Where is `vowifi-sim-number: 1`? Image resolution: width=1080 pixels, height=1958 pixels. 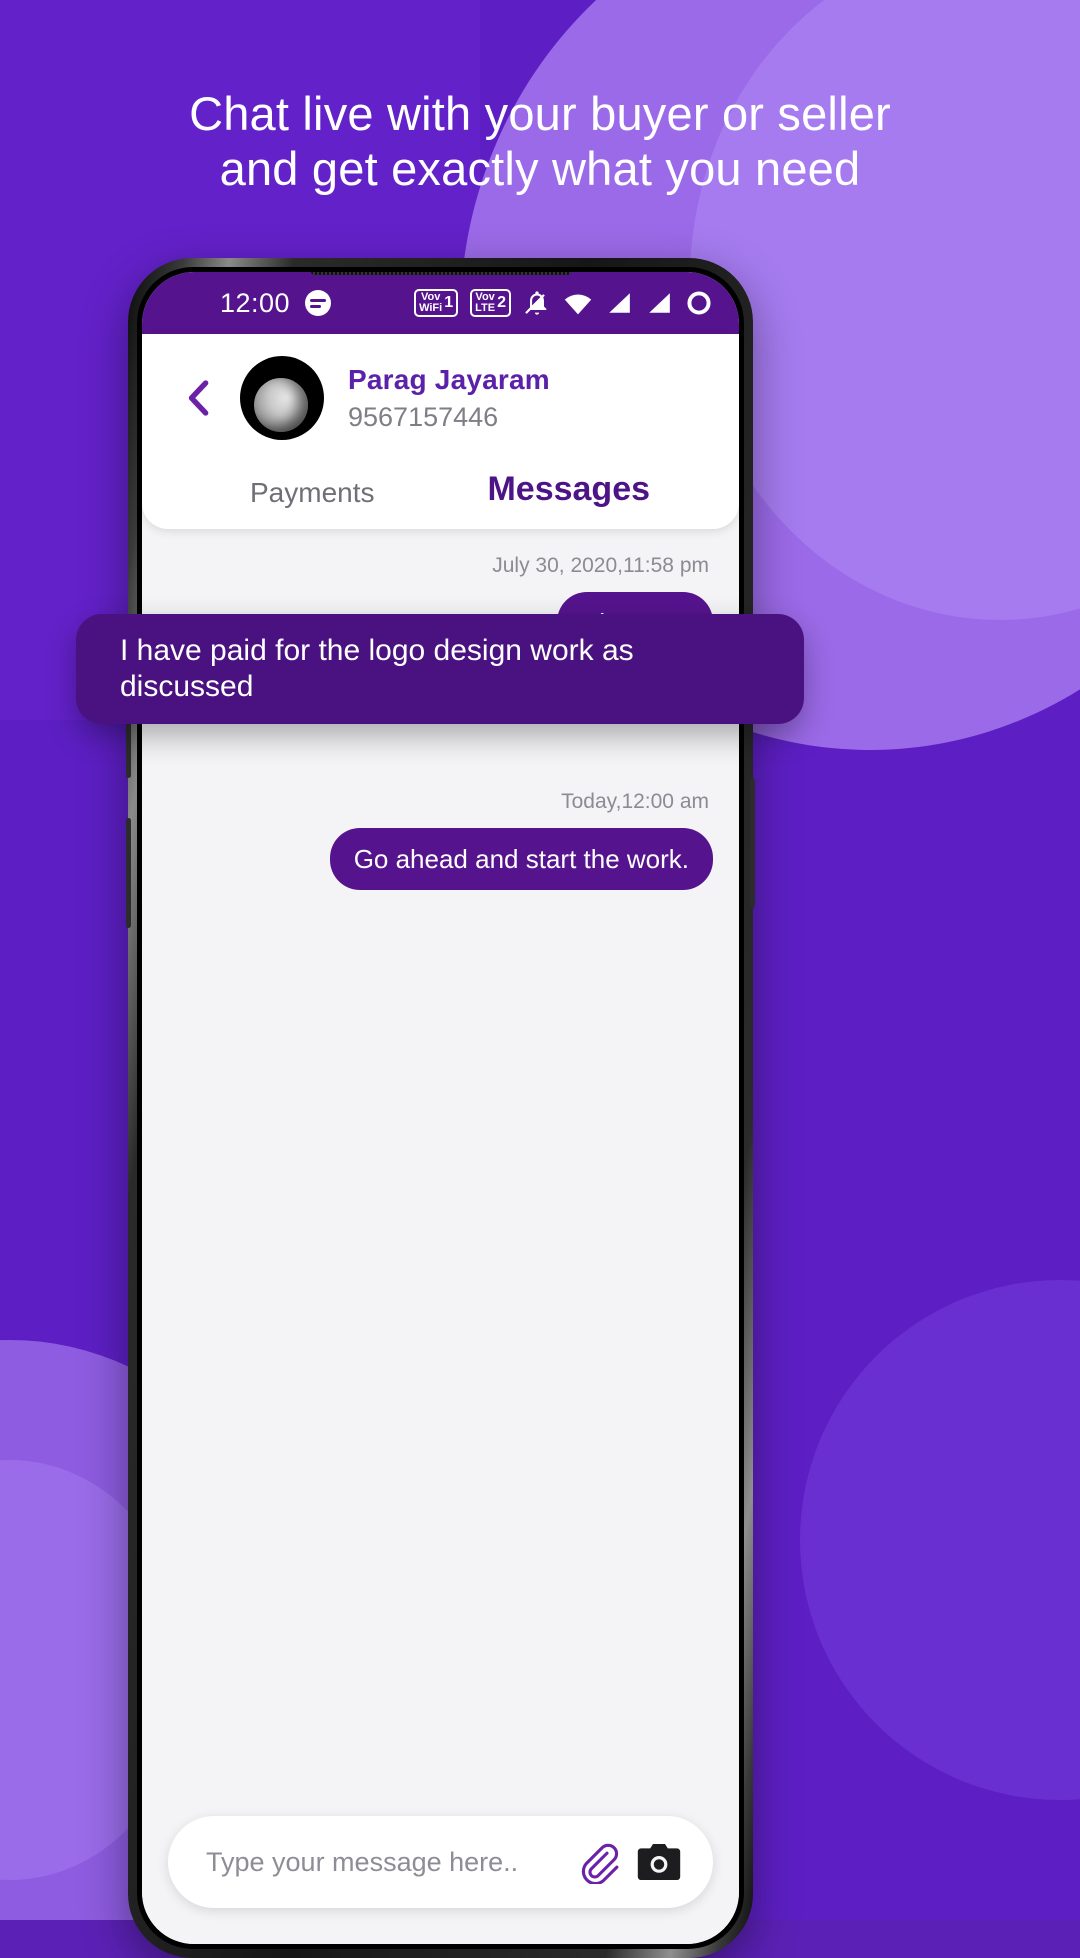 vowifi-sim-number: 1 is located at coordinates (449, 302).